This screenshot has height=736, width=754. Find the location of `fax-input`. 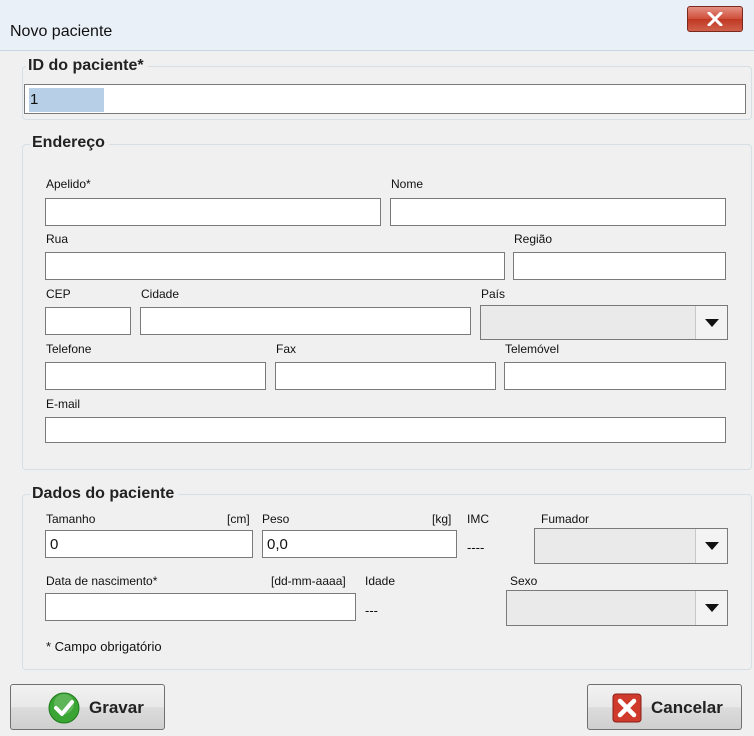

fax-input is located at coordinates (385, 376).